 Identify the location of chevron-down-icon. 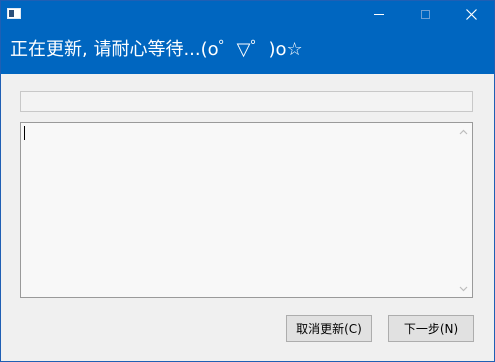
(463, 288).